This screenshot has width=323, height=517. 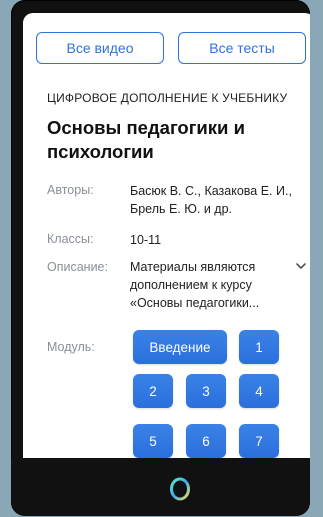 I want to click on module-label: Модуль:, so click(x=71, y=347).